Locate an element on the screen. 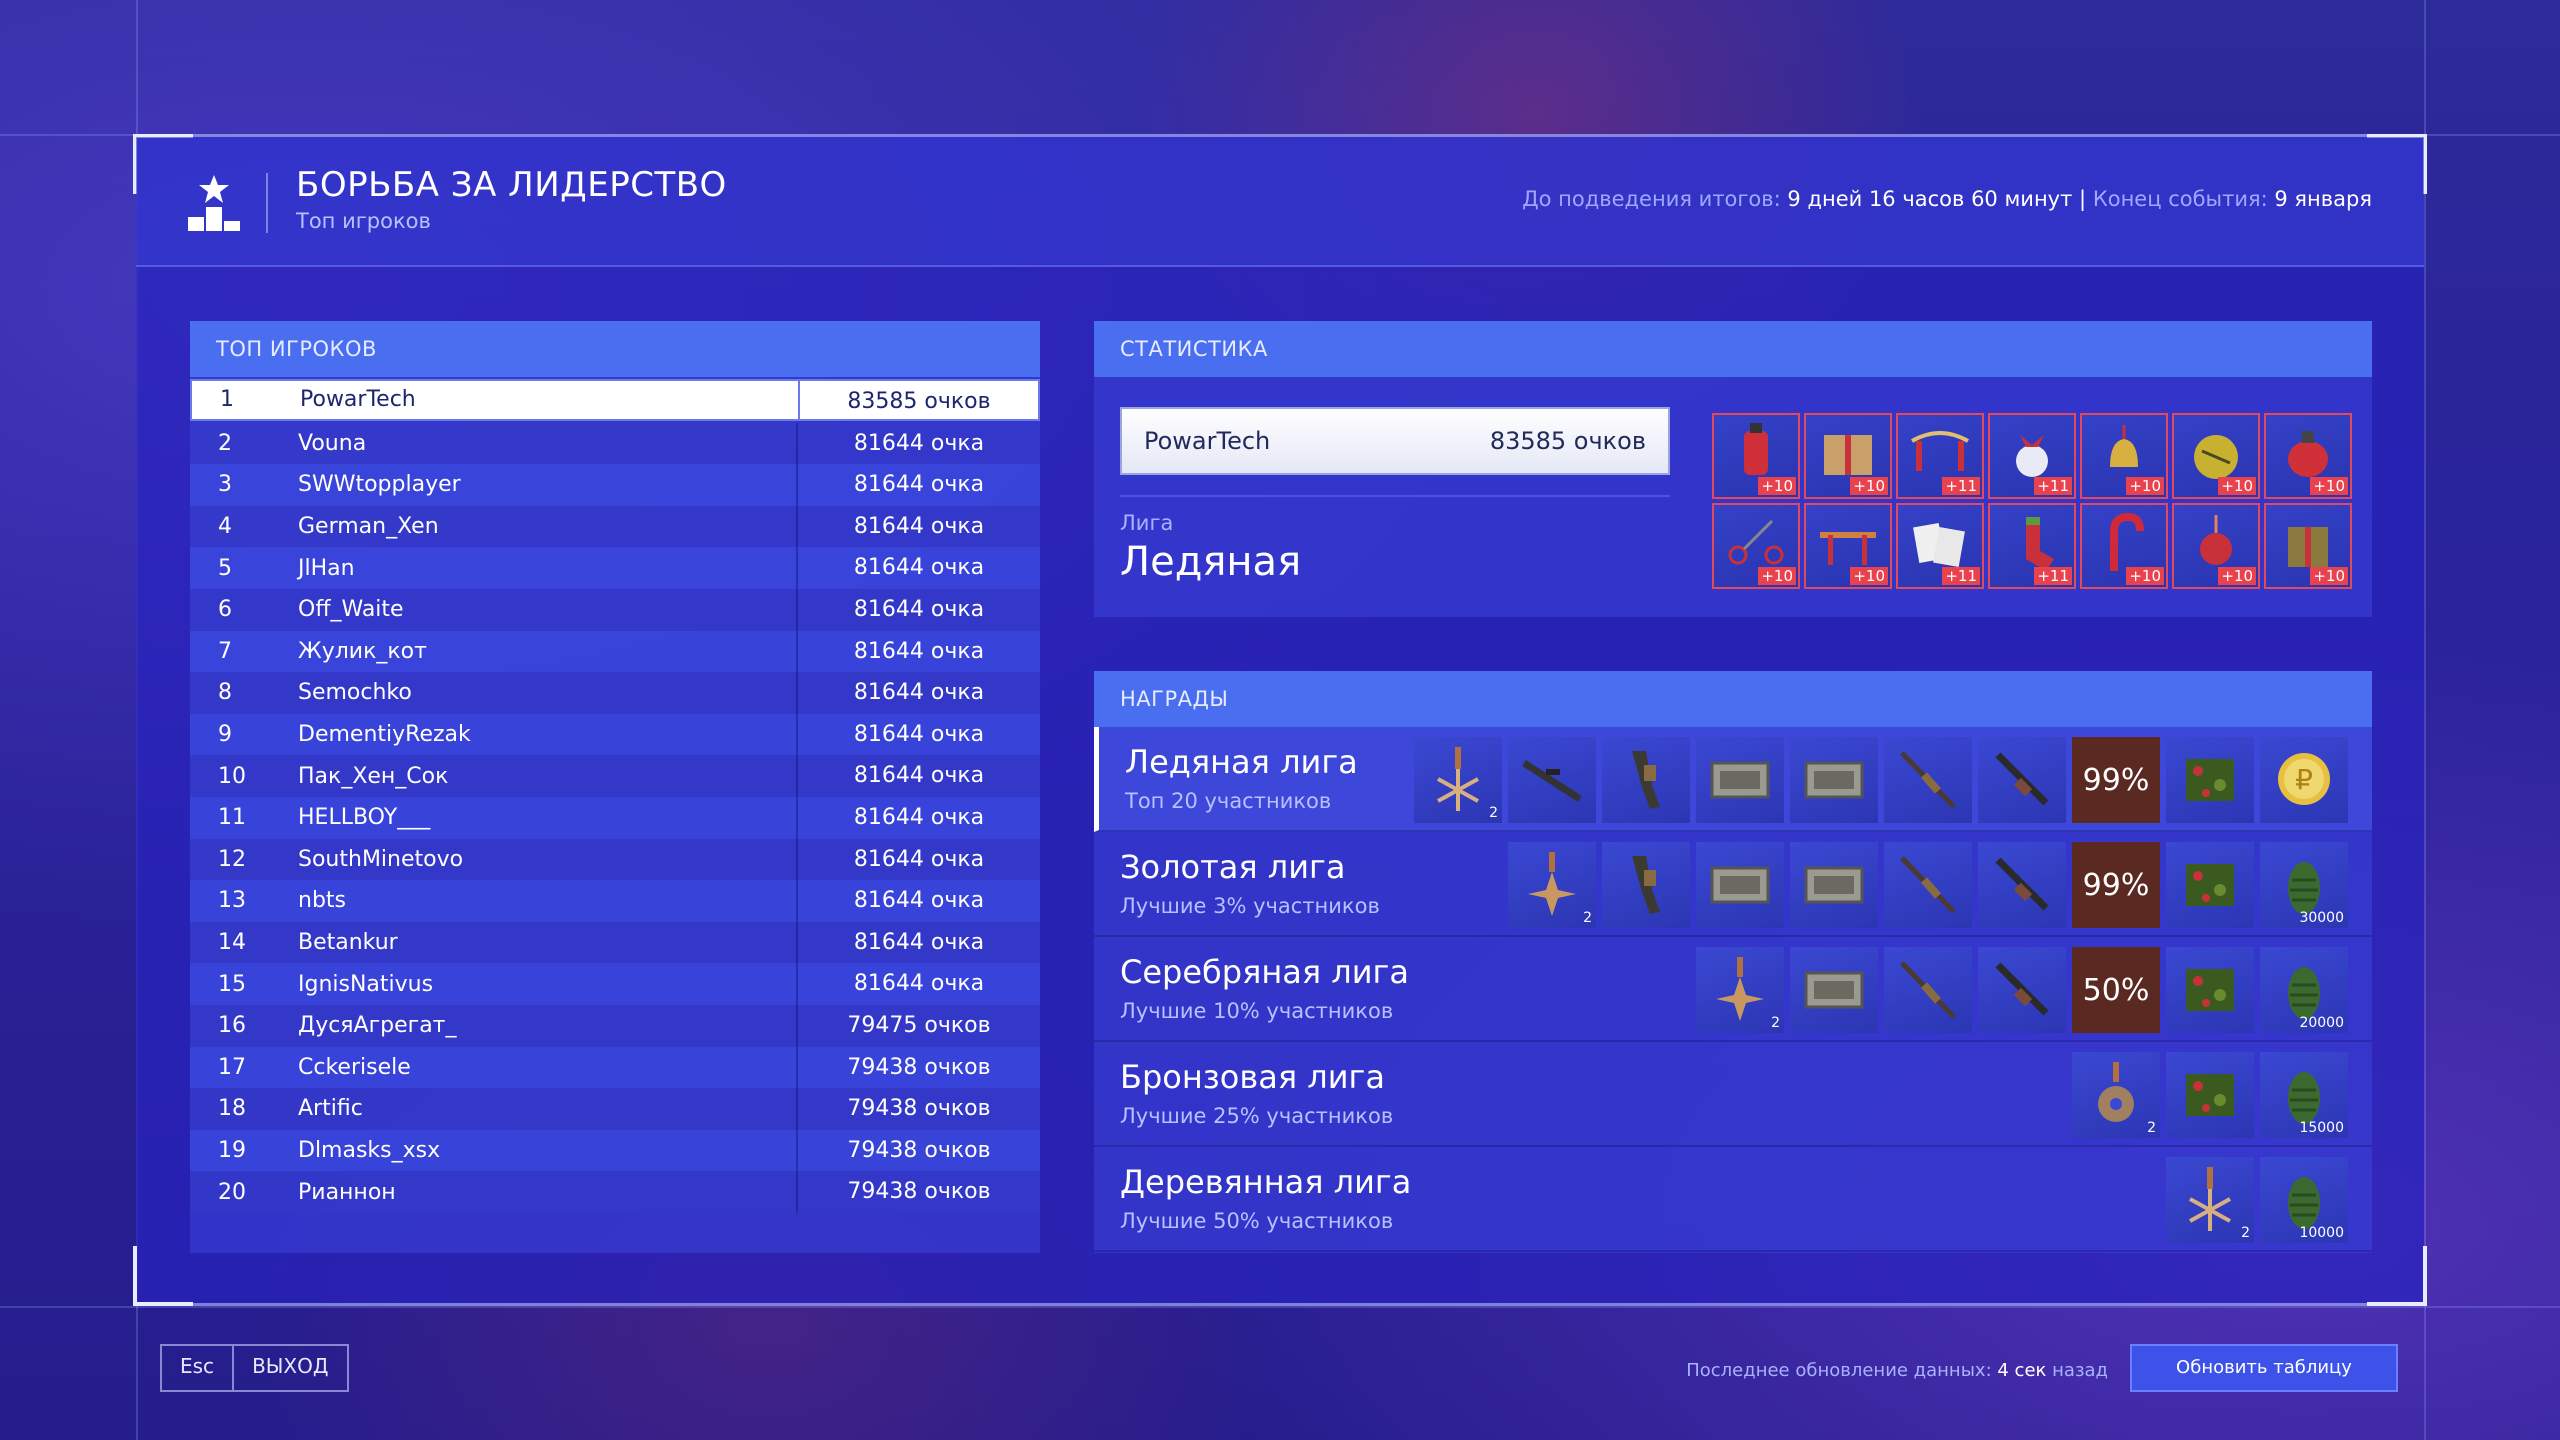 The image size is (2560, 1440). star-medal-icon is located at coordinates (1740, 989).